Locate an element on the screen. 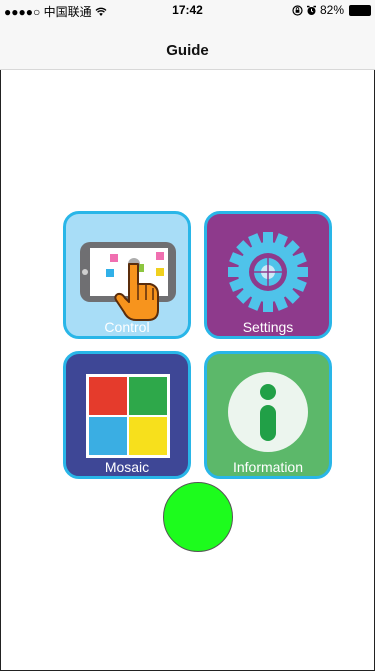 This screenshot has width=375, height=671. status-bar: ●●●●○ 中国联通 17:42 82% is located at coordinates (187, 10).